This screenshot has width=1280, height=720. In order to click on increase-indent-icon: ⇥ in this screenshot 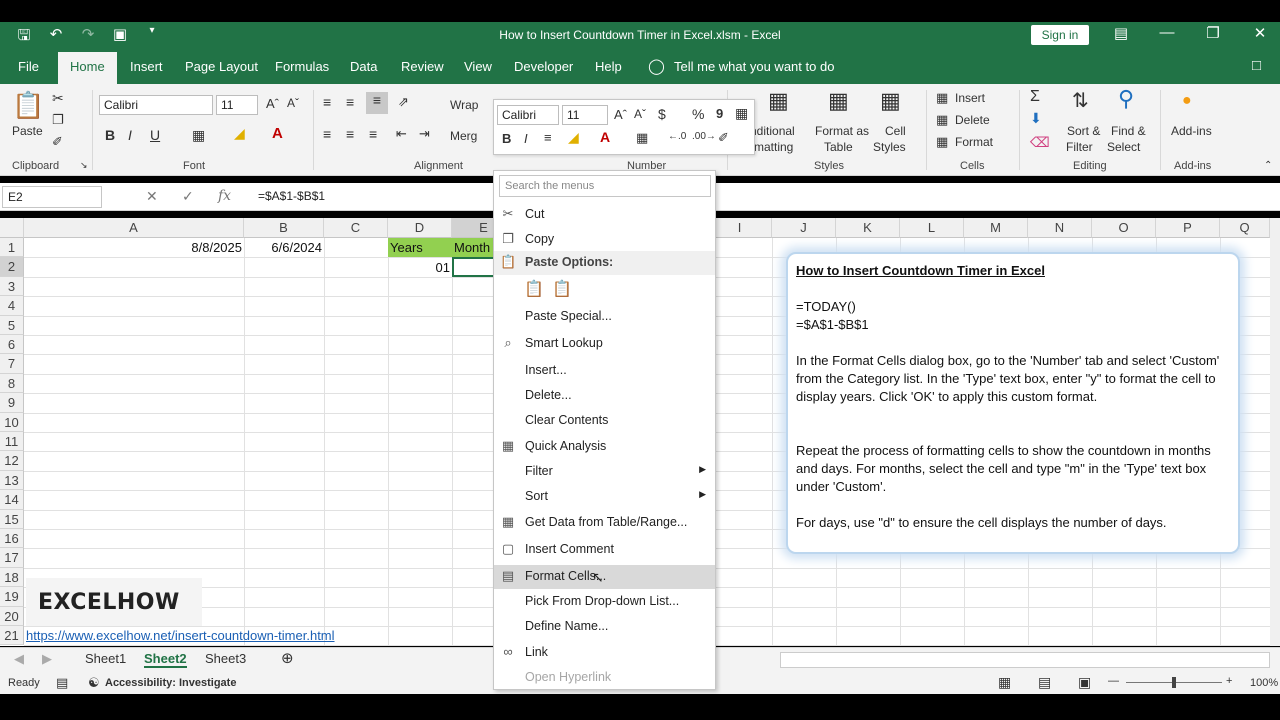, I will do `click(424, 134)`.